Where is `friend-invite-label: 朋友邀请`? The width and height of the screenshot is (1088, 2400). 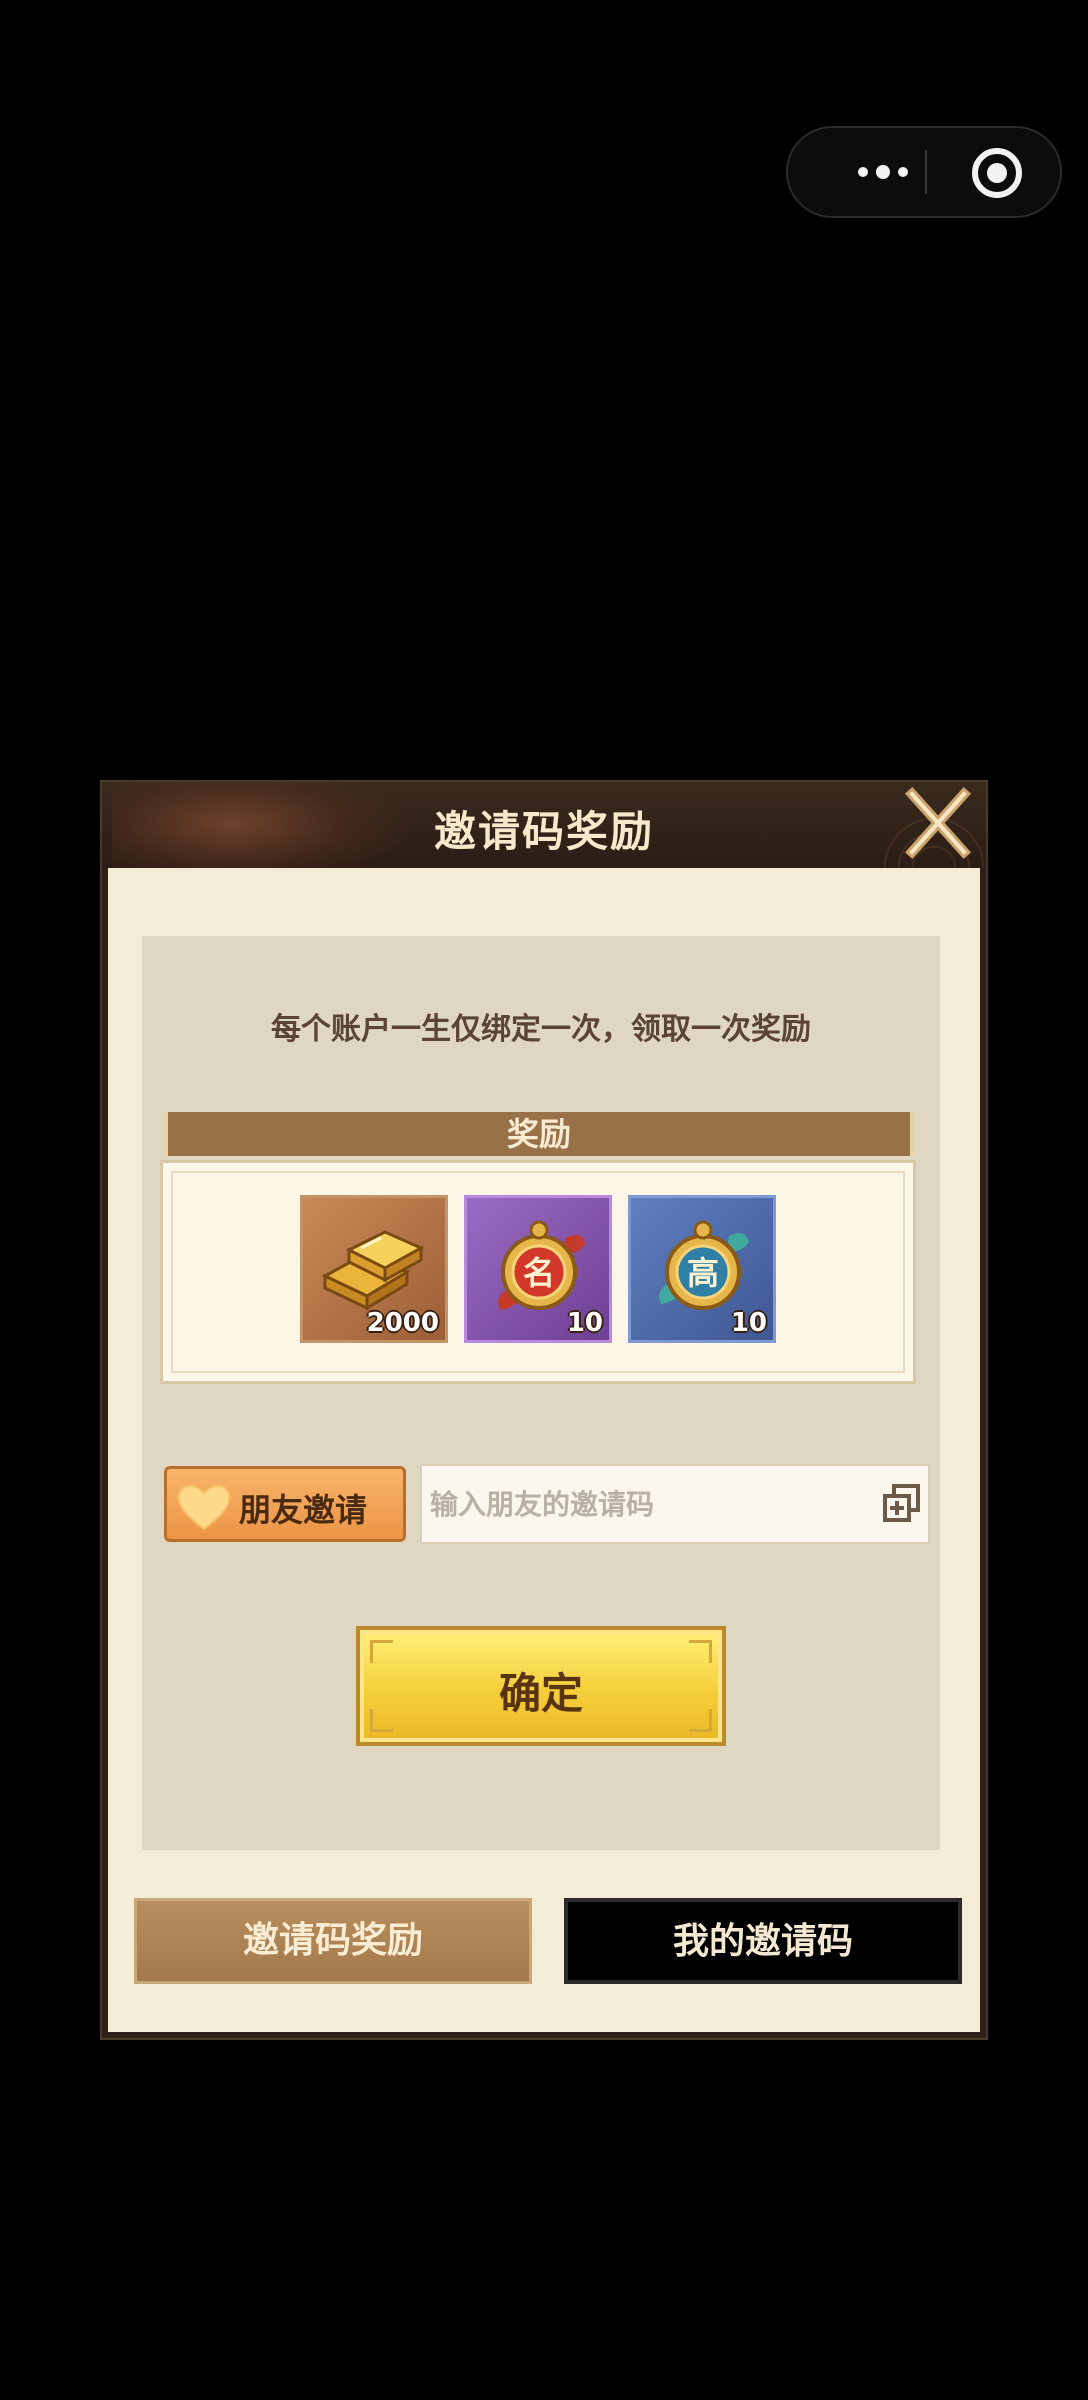
friend-invite-label: 朋友邀请 is located at coordinates (303, 1510).